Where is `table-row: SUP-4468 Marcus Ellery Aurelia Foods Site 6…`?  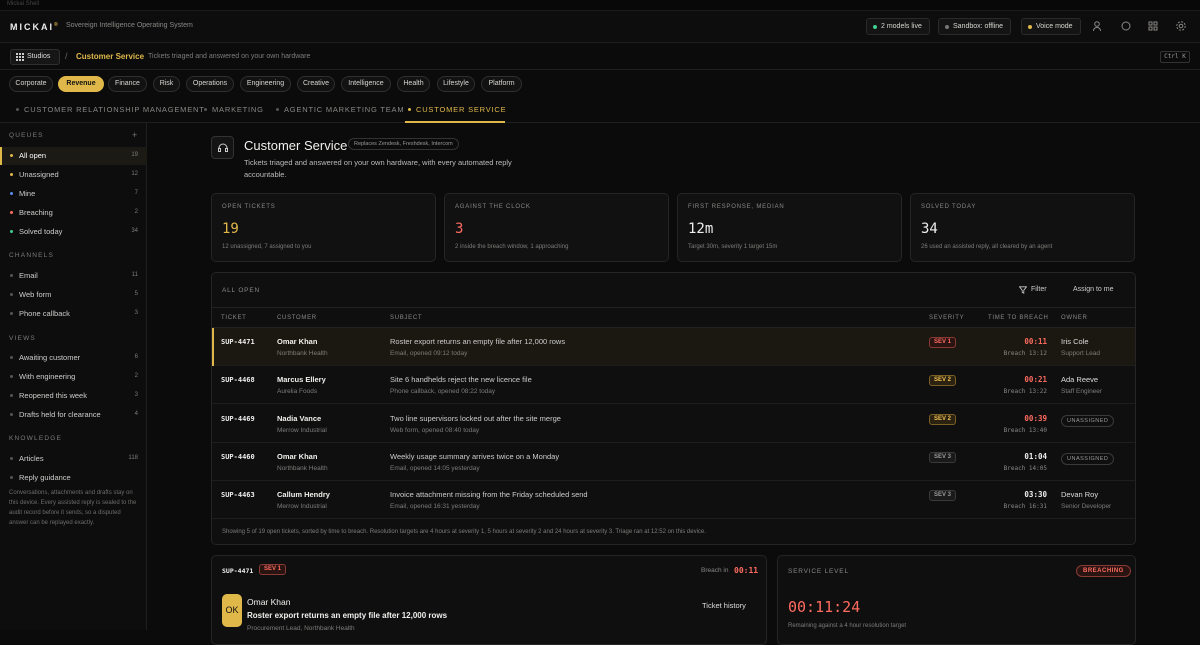 table-row: SUP-4468 Marcus Ellery Aurelia Foods Site 6… is located at coordinates (673, 385).